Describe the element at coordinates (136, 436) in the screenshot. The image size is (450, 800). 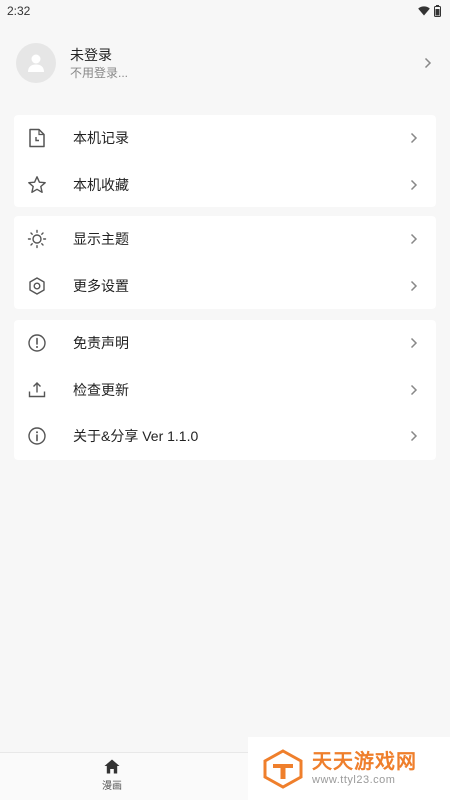
I see `menu-item-label: 关于&分享 Ver 1.1.0` at that location.